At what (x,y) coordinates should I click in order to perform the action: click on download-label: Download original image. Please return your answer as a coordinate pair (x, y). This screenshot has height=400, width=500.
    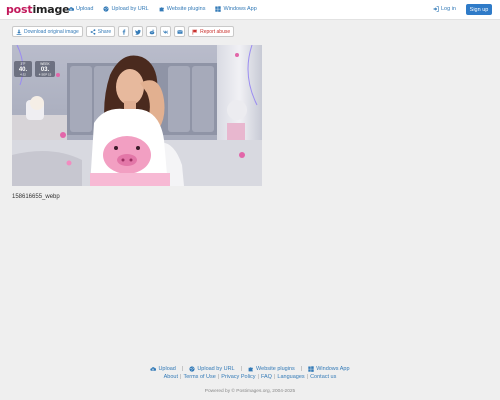
    Looking at the image, I should click on (51, 32).